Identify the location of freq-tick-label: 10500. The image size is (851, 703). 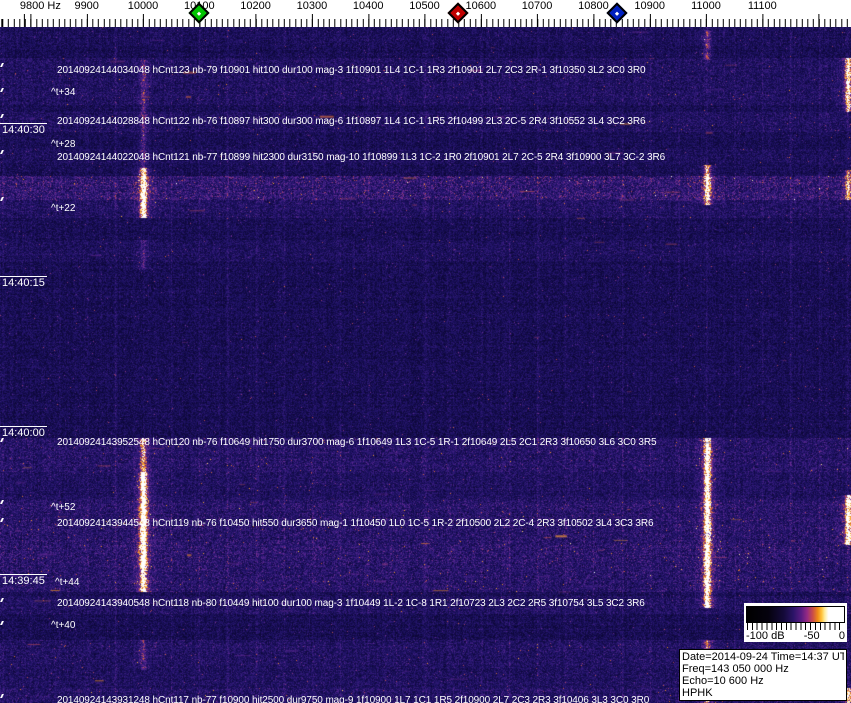
(424, 6).